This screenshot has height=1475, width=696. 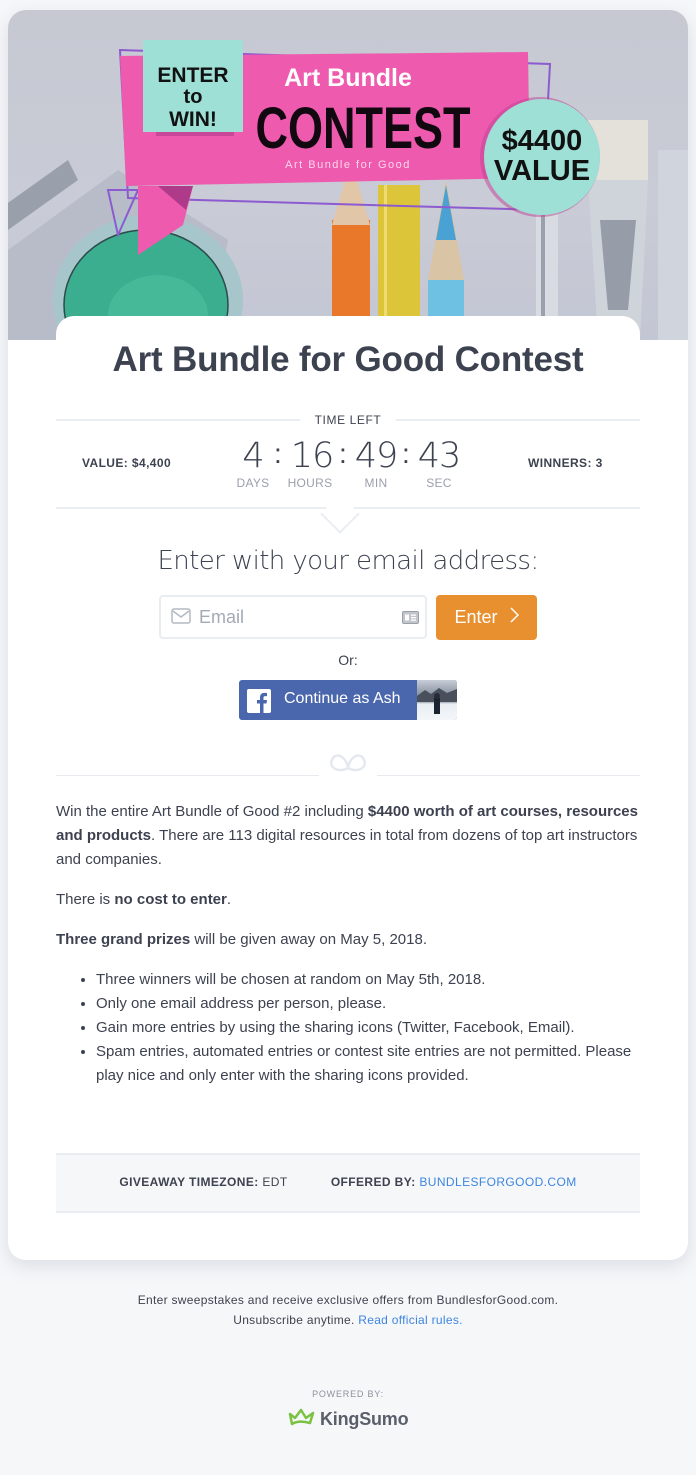 I want to click on banner-subtitle-text: Art Bundle for Good, so click(x=348, y=165).